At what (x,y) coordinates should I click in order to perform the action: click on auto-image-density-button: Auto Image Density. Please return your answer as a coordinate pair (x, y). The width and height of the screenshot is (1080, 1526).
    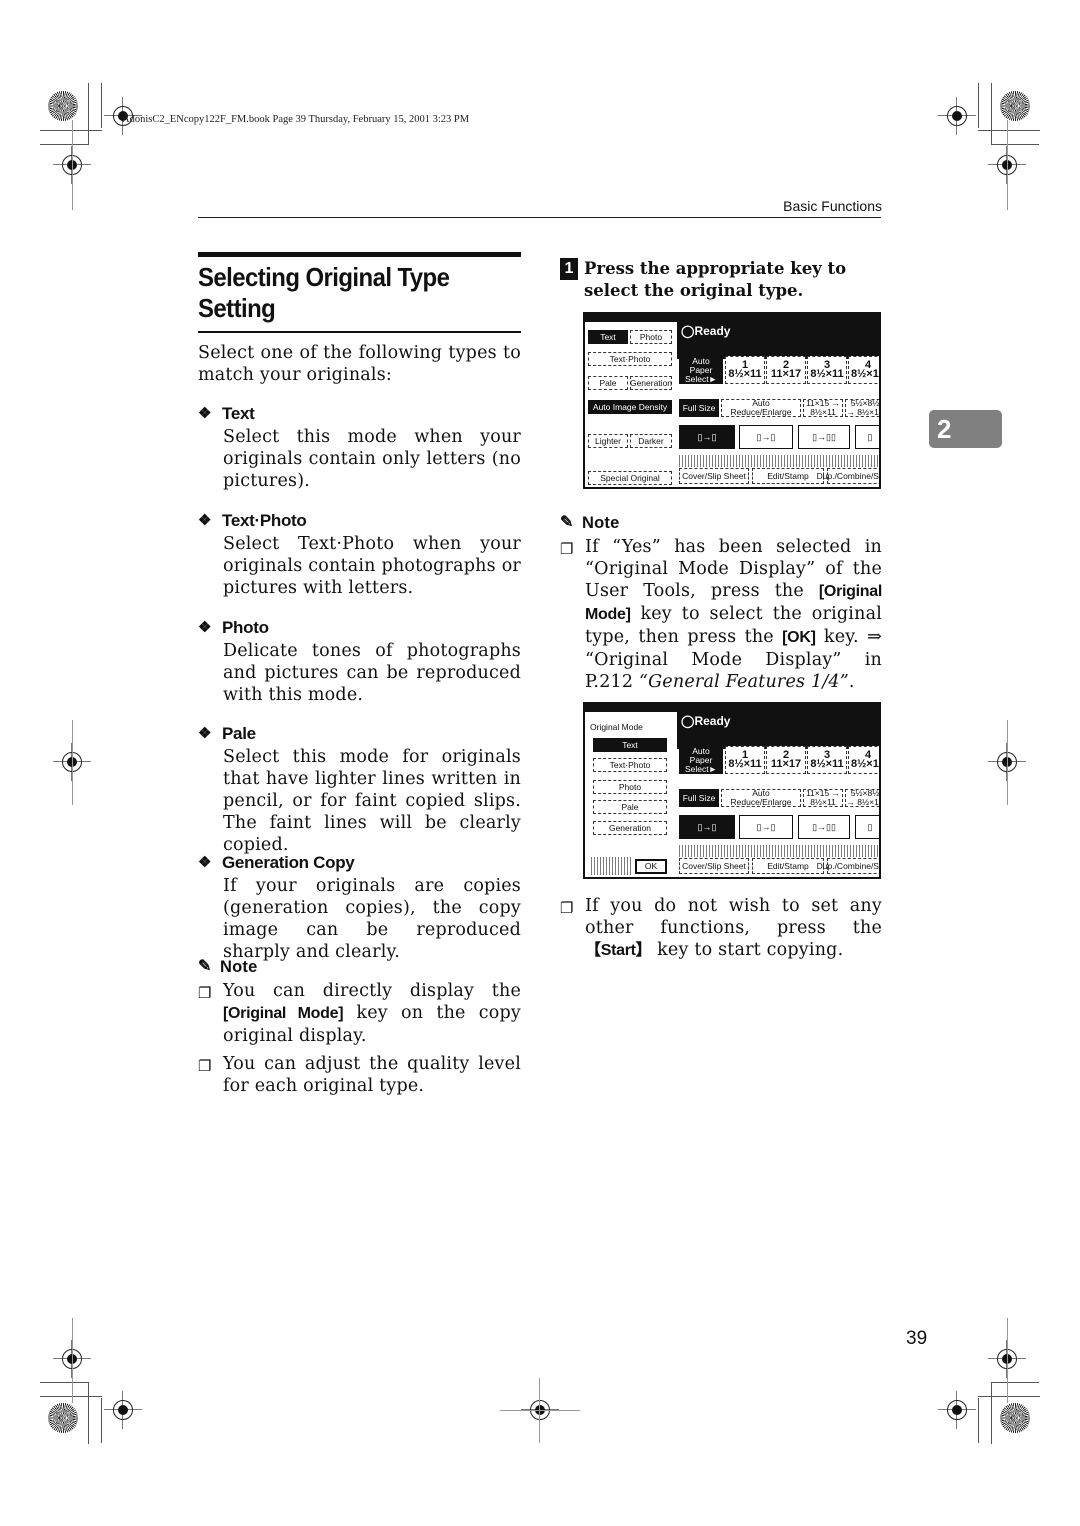
    Looking at the image, I should click on (630, 407).